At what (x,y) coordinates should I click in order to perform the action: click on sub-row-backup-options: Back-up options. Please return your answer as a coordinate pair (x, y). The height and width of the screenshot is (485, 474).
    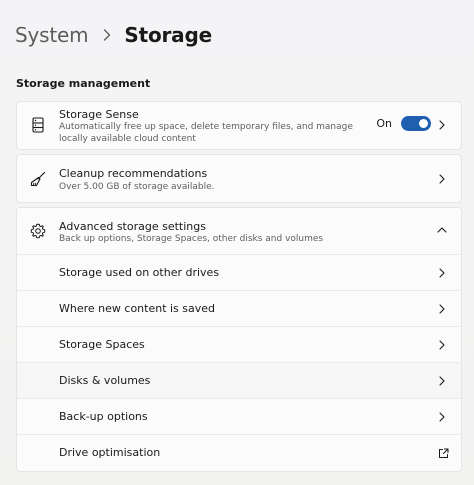
    Looking at the image, I should click on (239, 416).